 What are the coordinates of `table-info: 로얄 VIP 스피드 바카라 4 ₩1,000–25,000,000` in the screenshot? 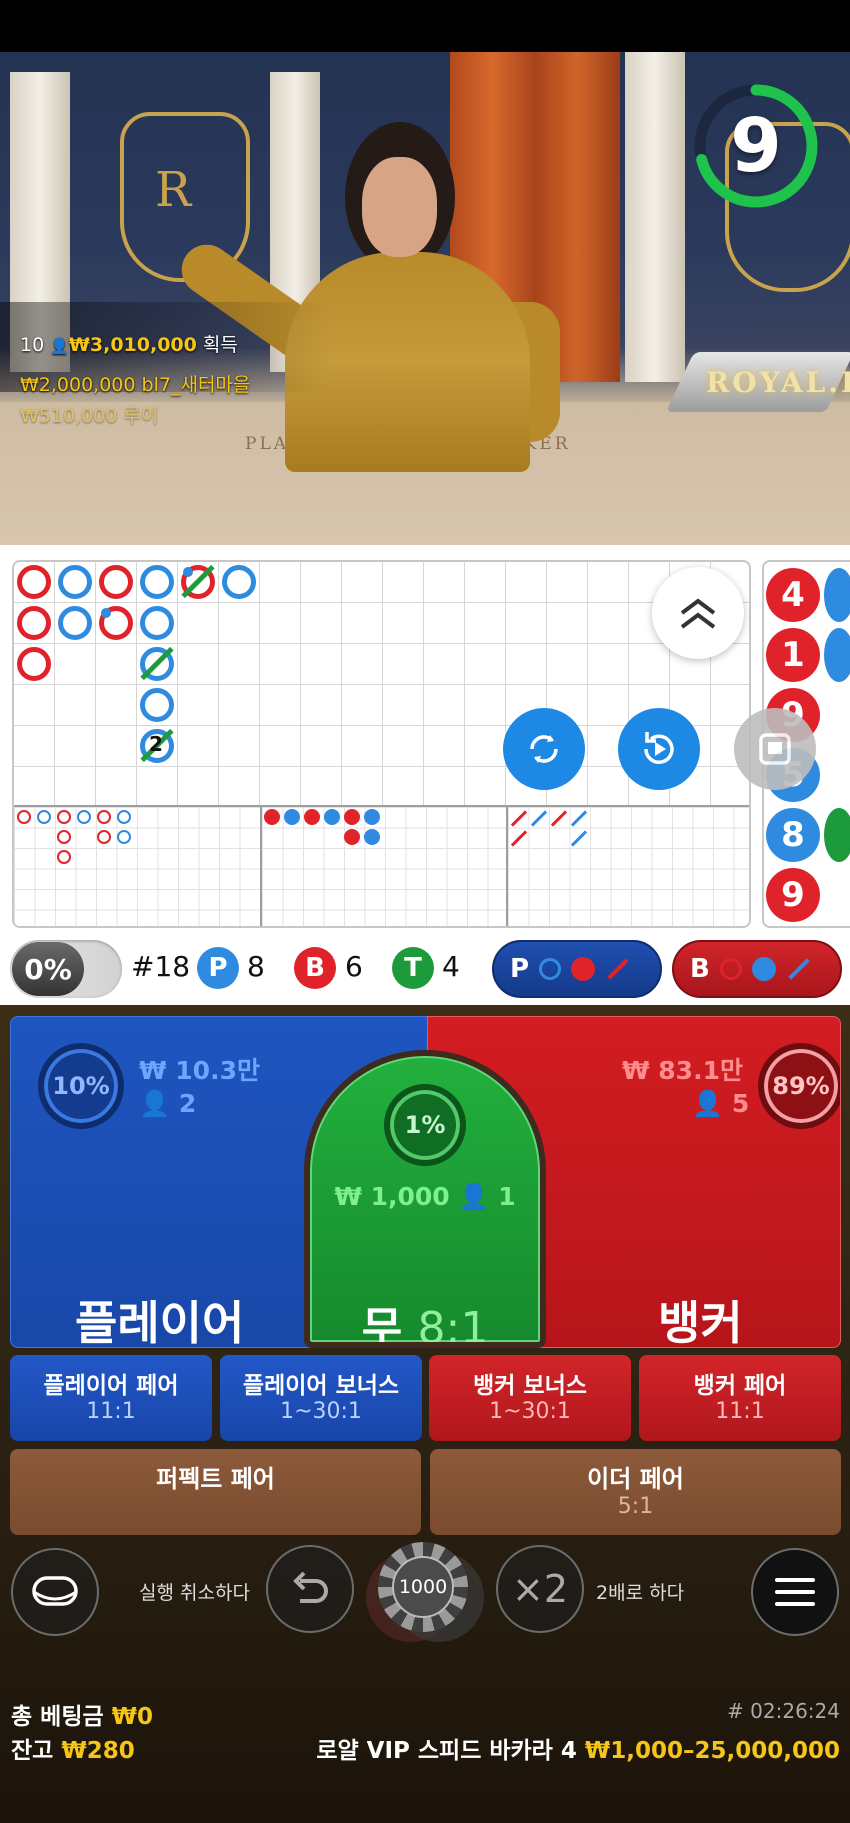 It's located at (578, 1748).